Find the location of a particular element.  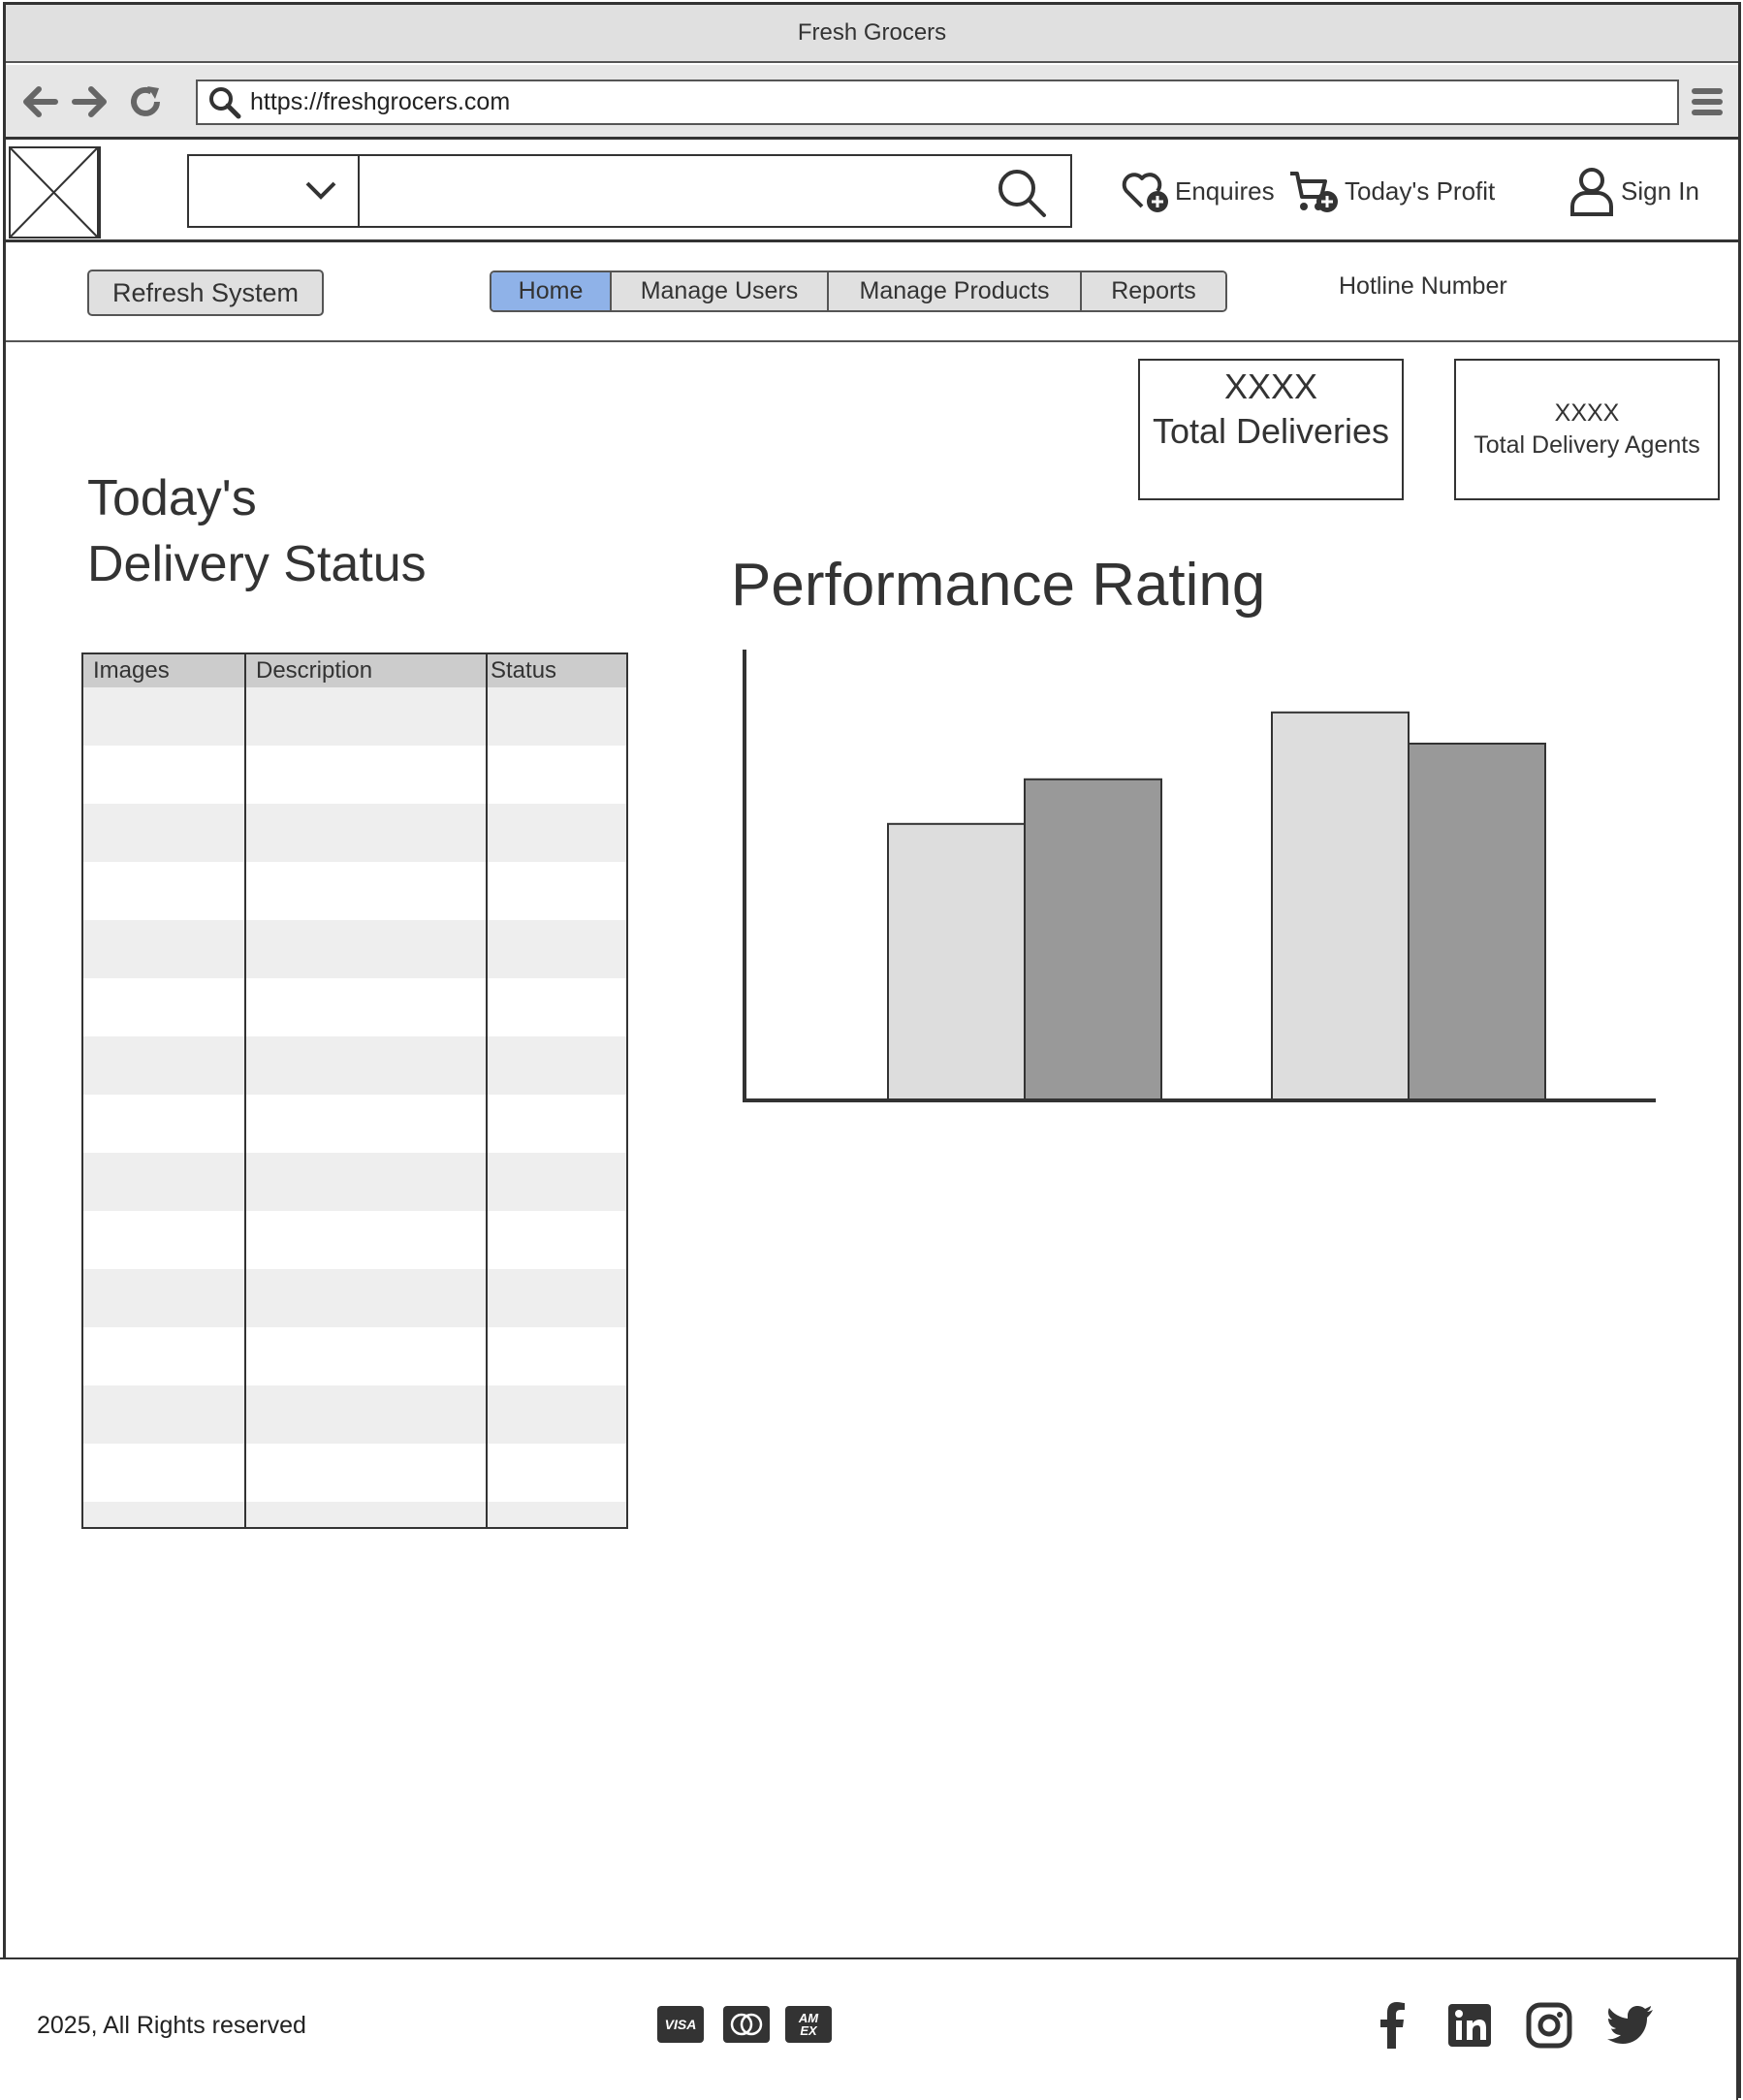

column-header-images: Images is located at coordinates (131, 670).